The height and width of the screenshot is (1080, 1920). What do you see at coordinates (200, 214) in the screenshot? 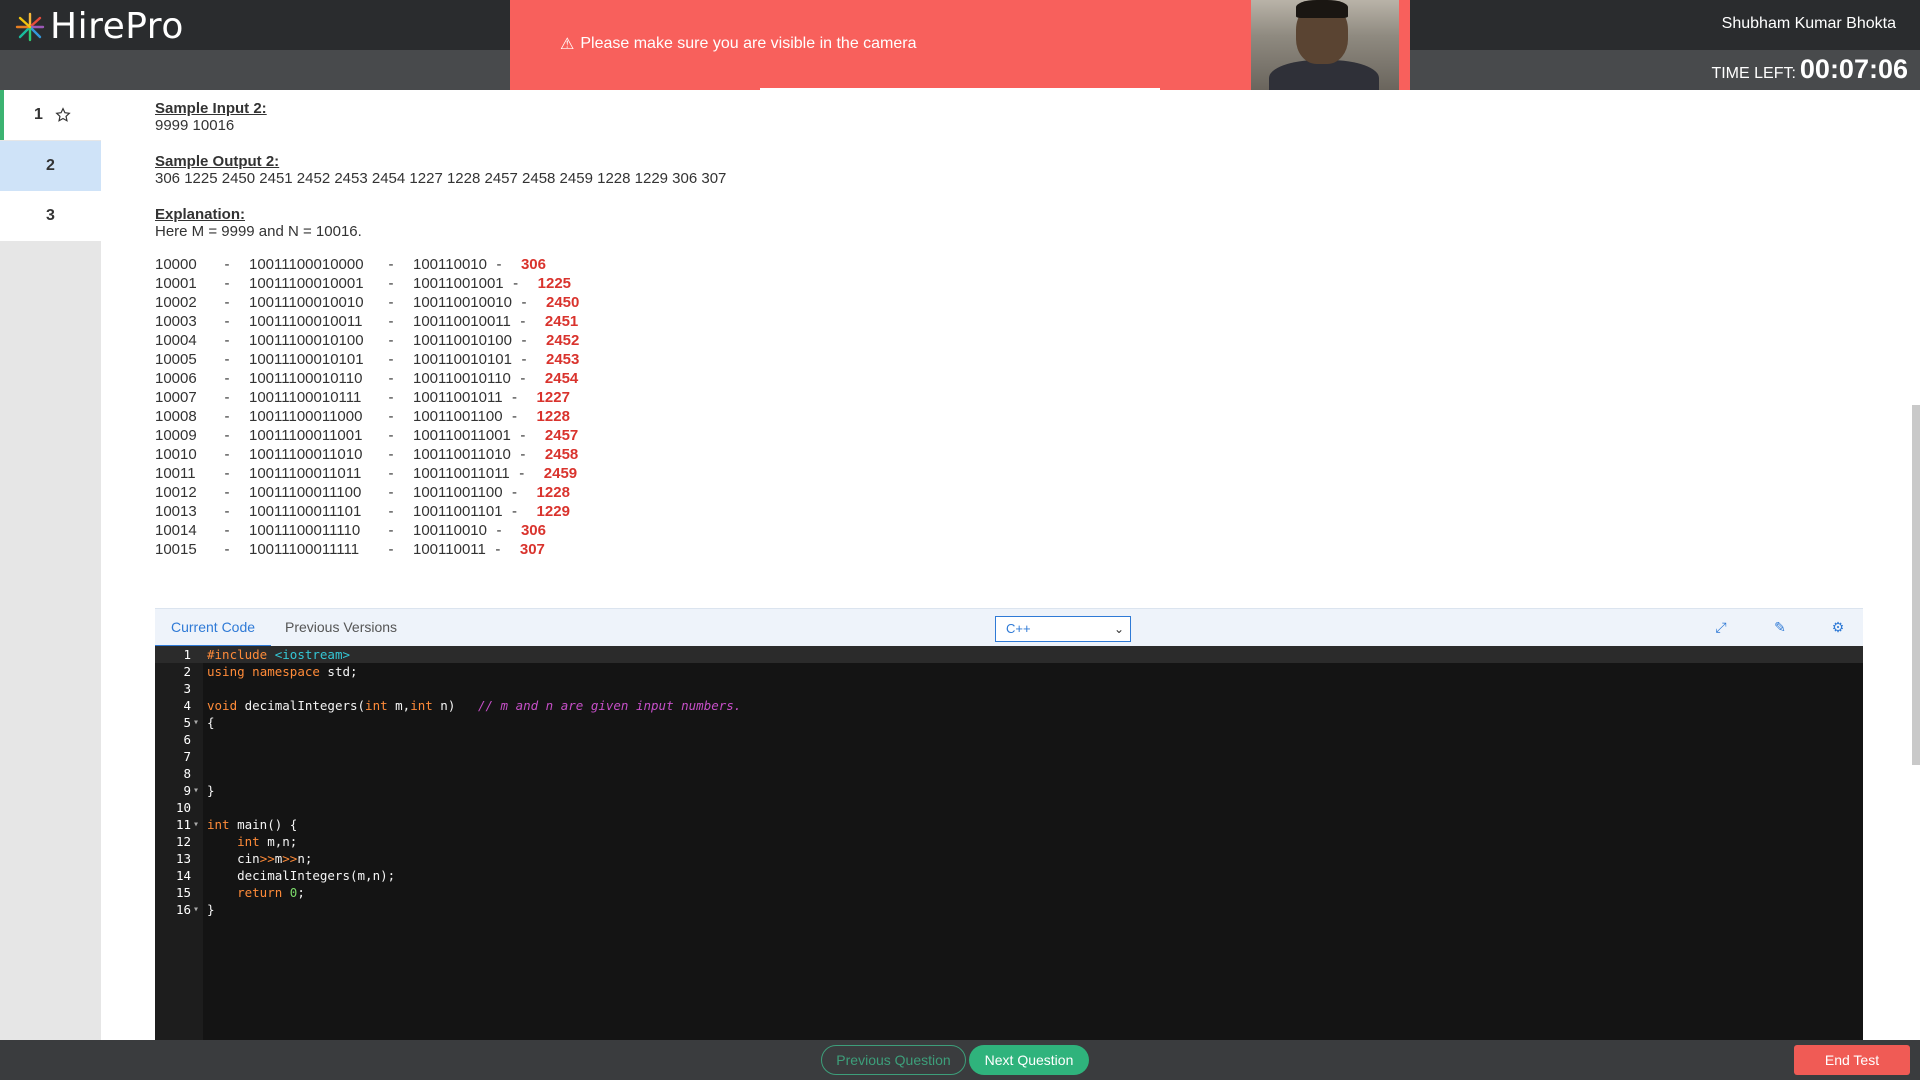
I see `explanation-title: Explanation:` at bounding box center [200, 214].